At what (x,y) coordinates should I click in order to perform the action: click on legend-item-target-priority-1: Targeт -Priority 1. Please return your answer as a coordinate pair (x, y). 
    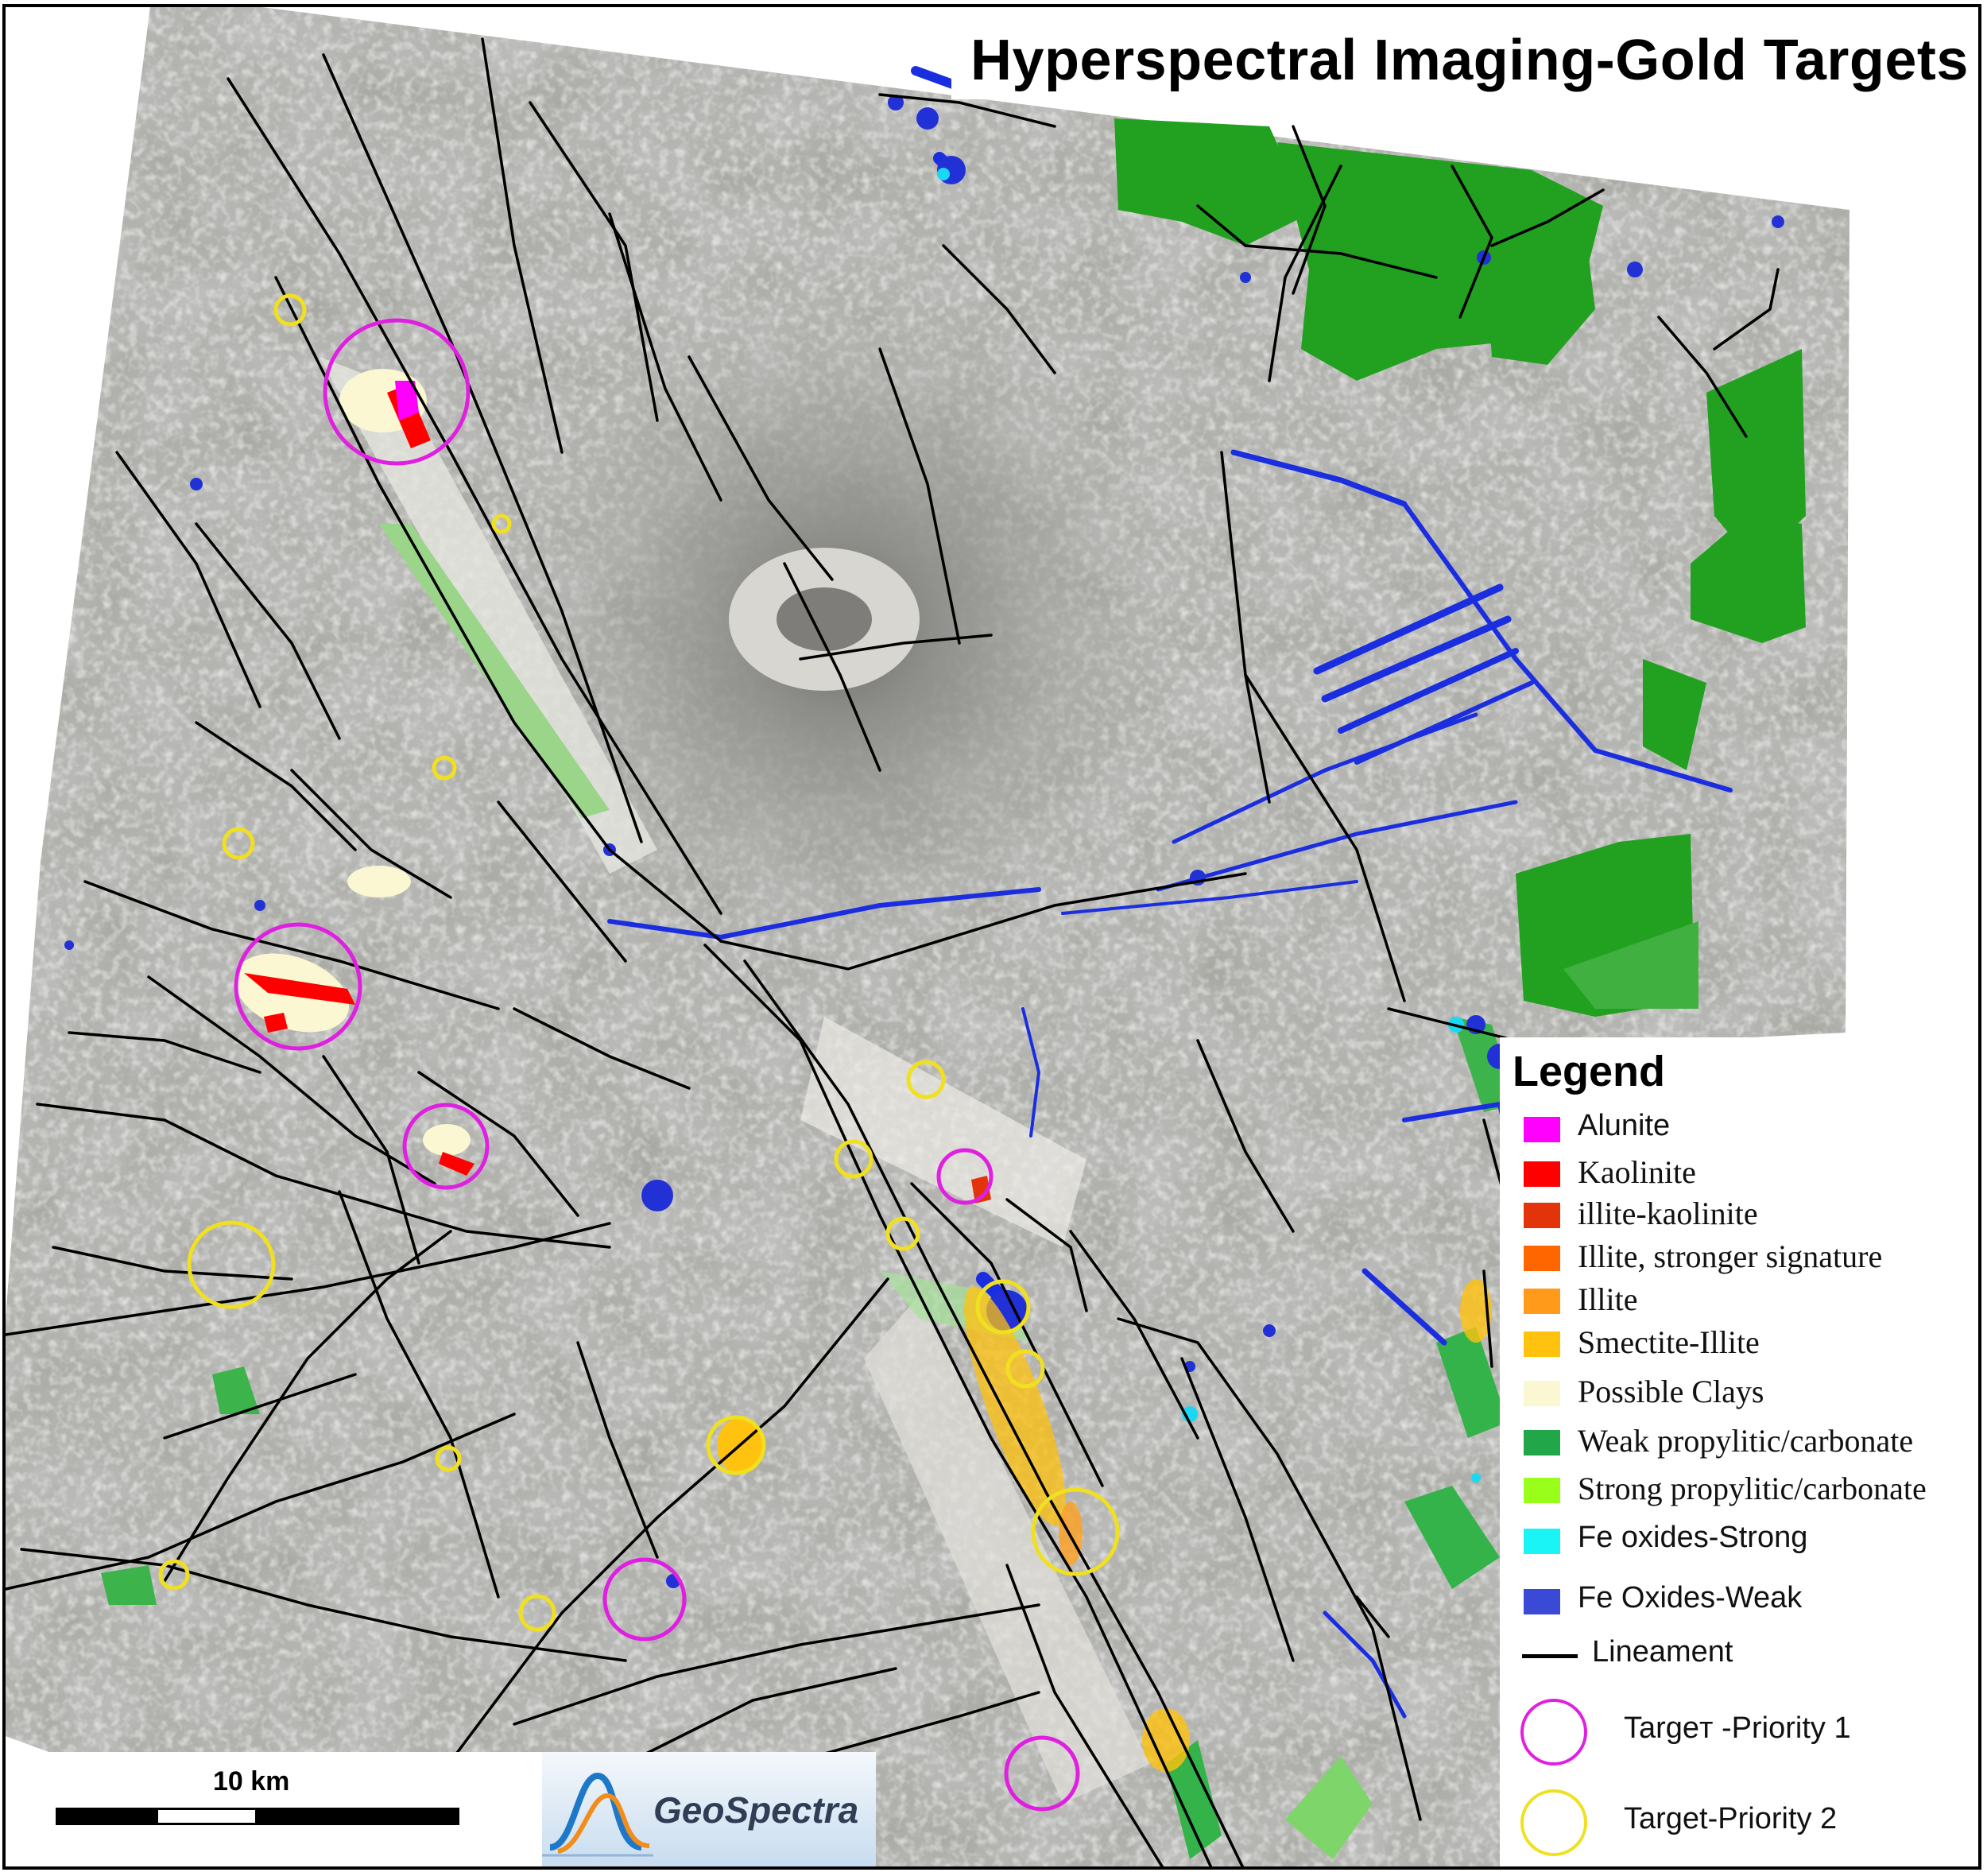
    Looking at the image, I should click on (1745, 1734).